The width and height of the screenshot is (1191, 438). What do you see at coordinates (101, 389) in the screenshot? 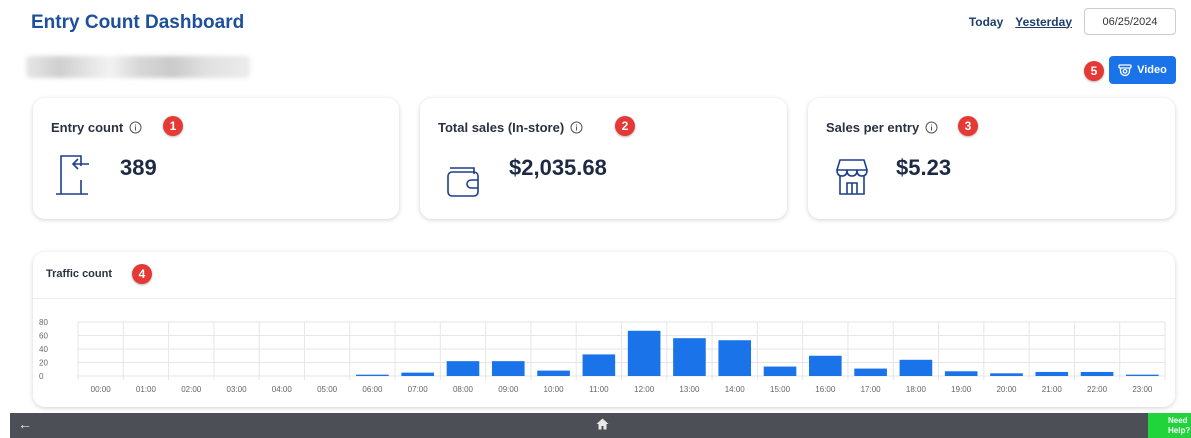
I see `x-tick-label: 00:00` at bounding box center [101, 389].